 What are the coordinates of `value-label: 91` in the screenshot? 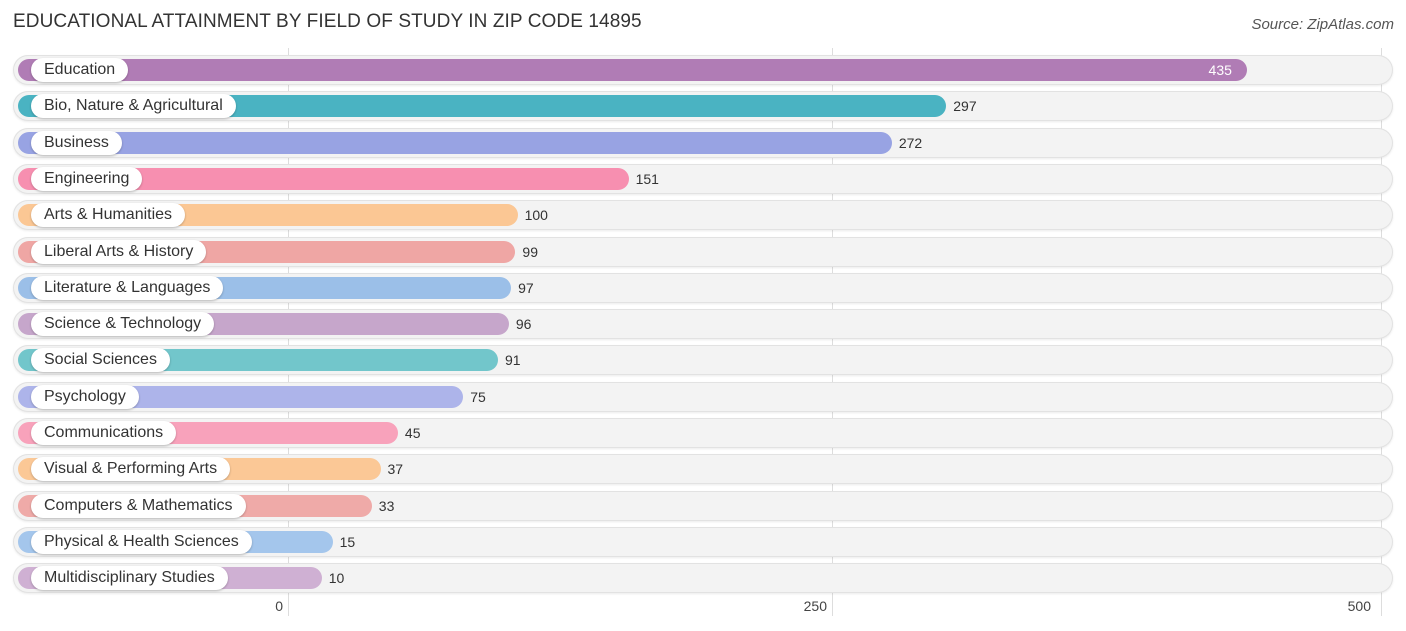 It's located at (513, 360).